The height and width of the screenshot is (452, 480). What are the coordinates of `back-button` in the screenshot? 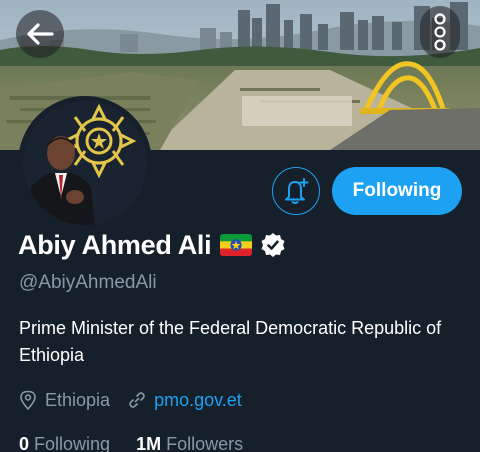 It's located at (40, 34).